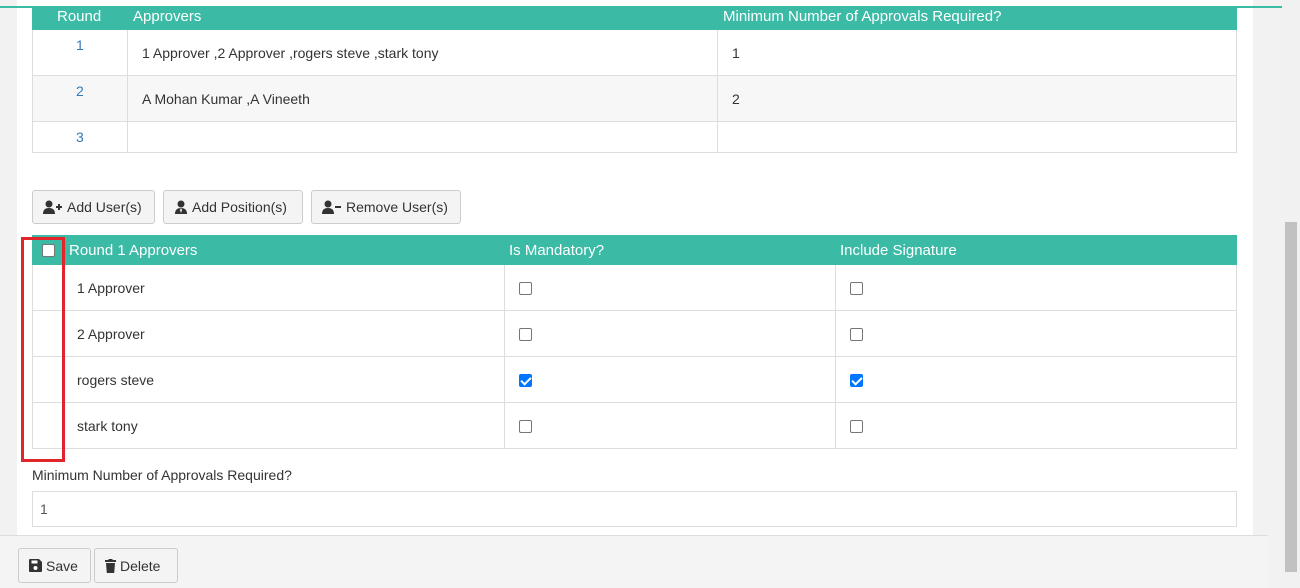 The height and width of the screenshot is (588, 1300). I want to click on footer-bar, so click(634, 561).